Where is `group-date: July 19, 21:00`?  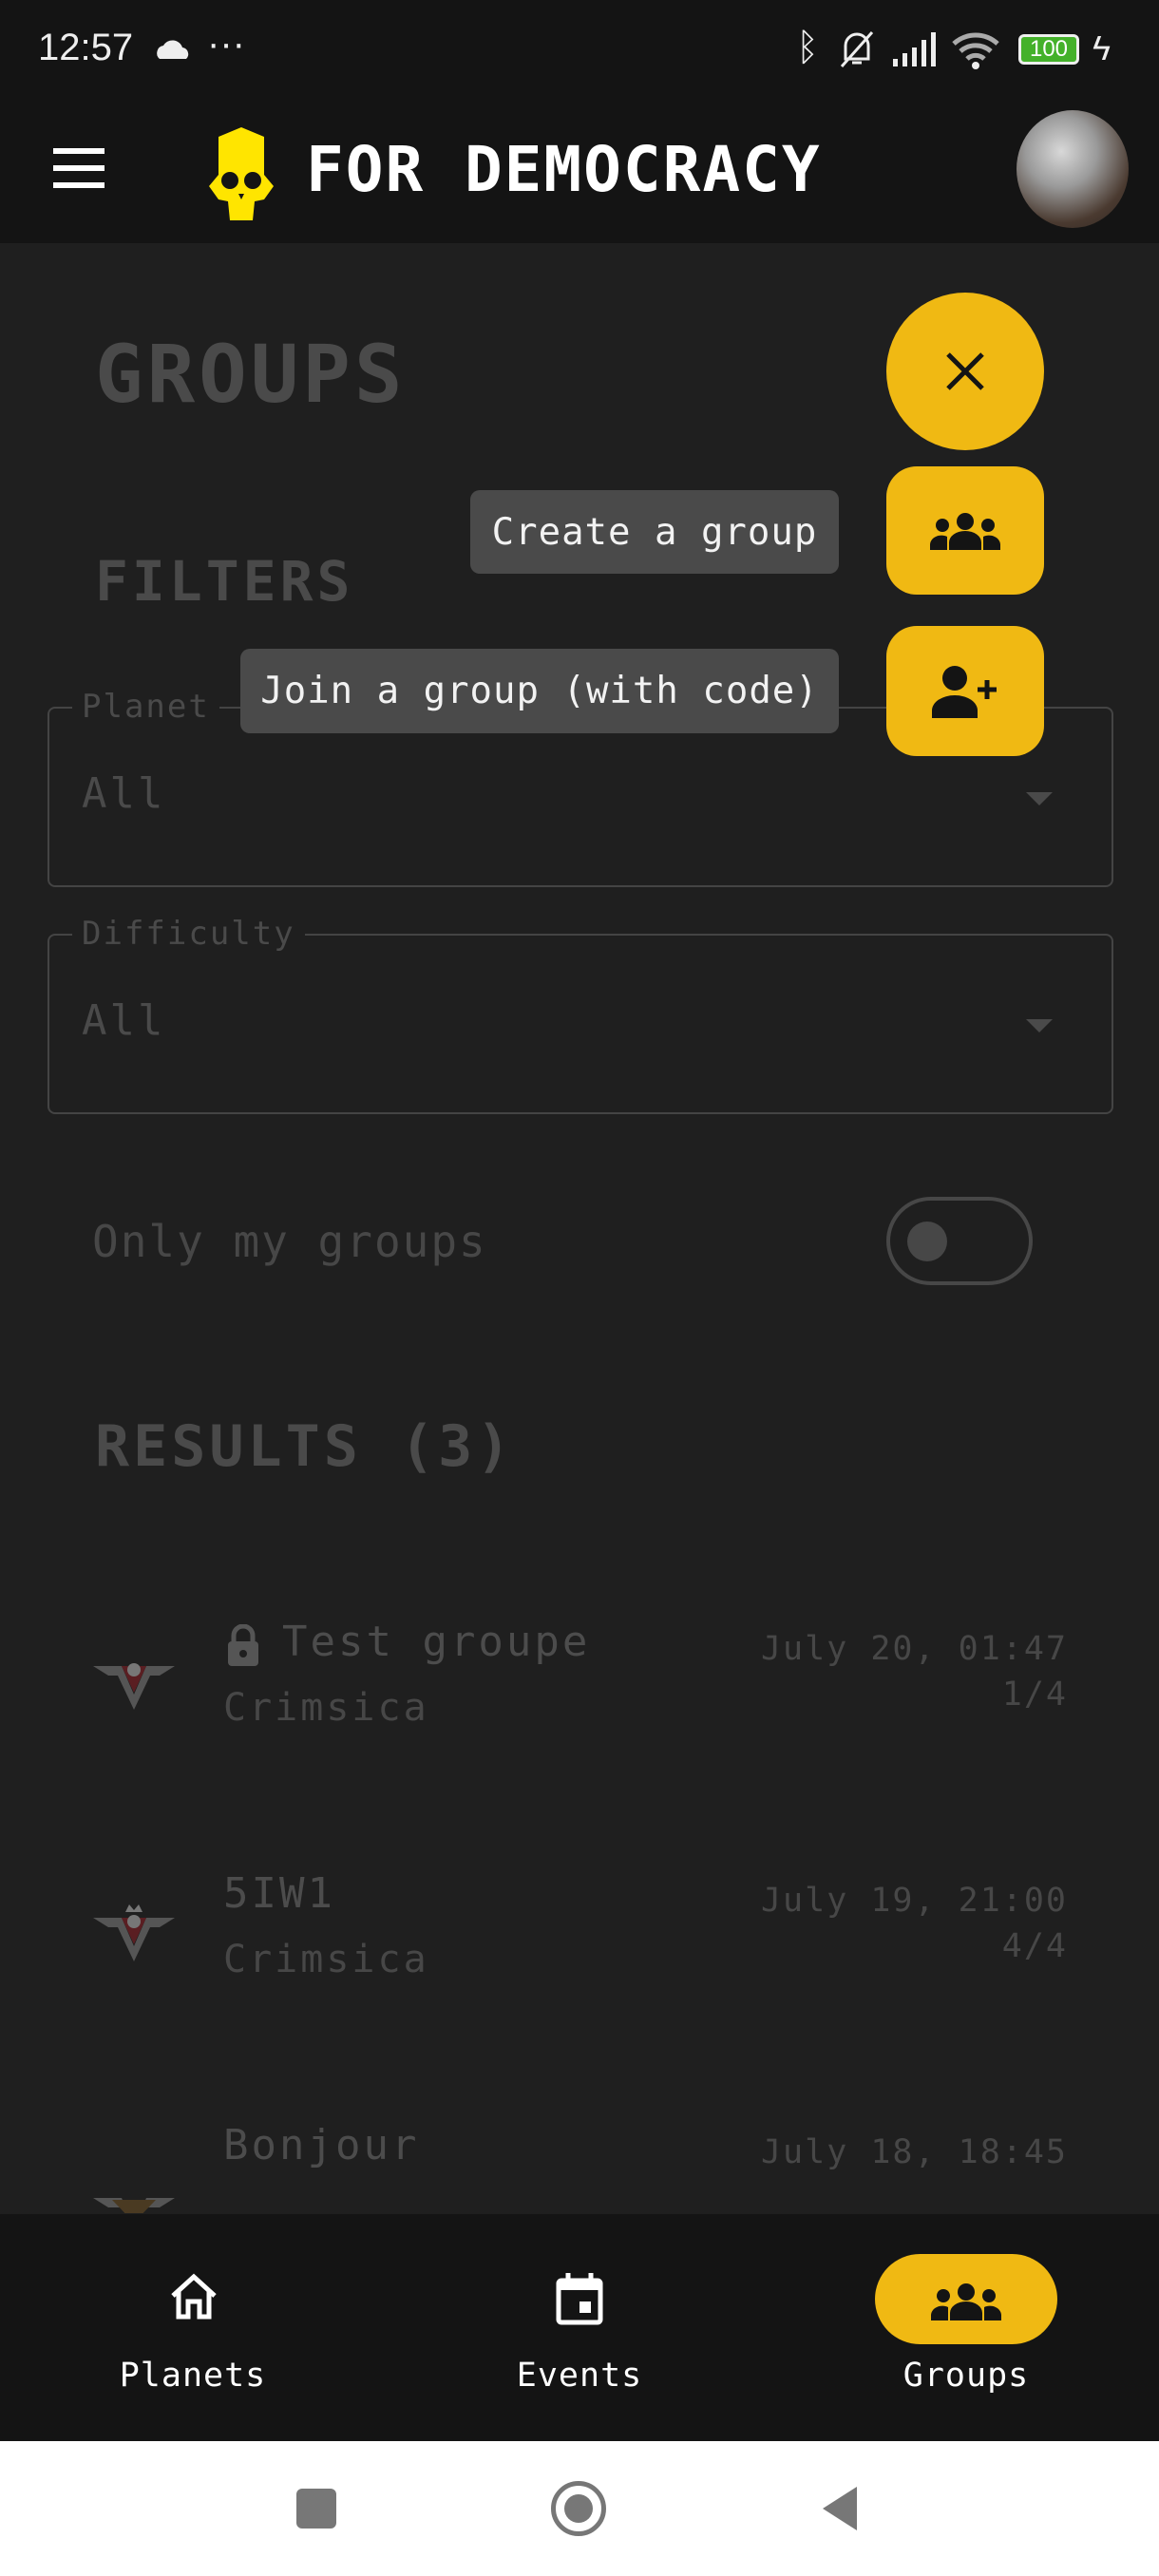
group-date: July 19, 21:00 is located at coordinates (914, 1901).